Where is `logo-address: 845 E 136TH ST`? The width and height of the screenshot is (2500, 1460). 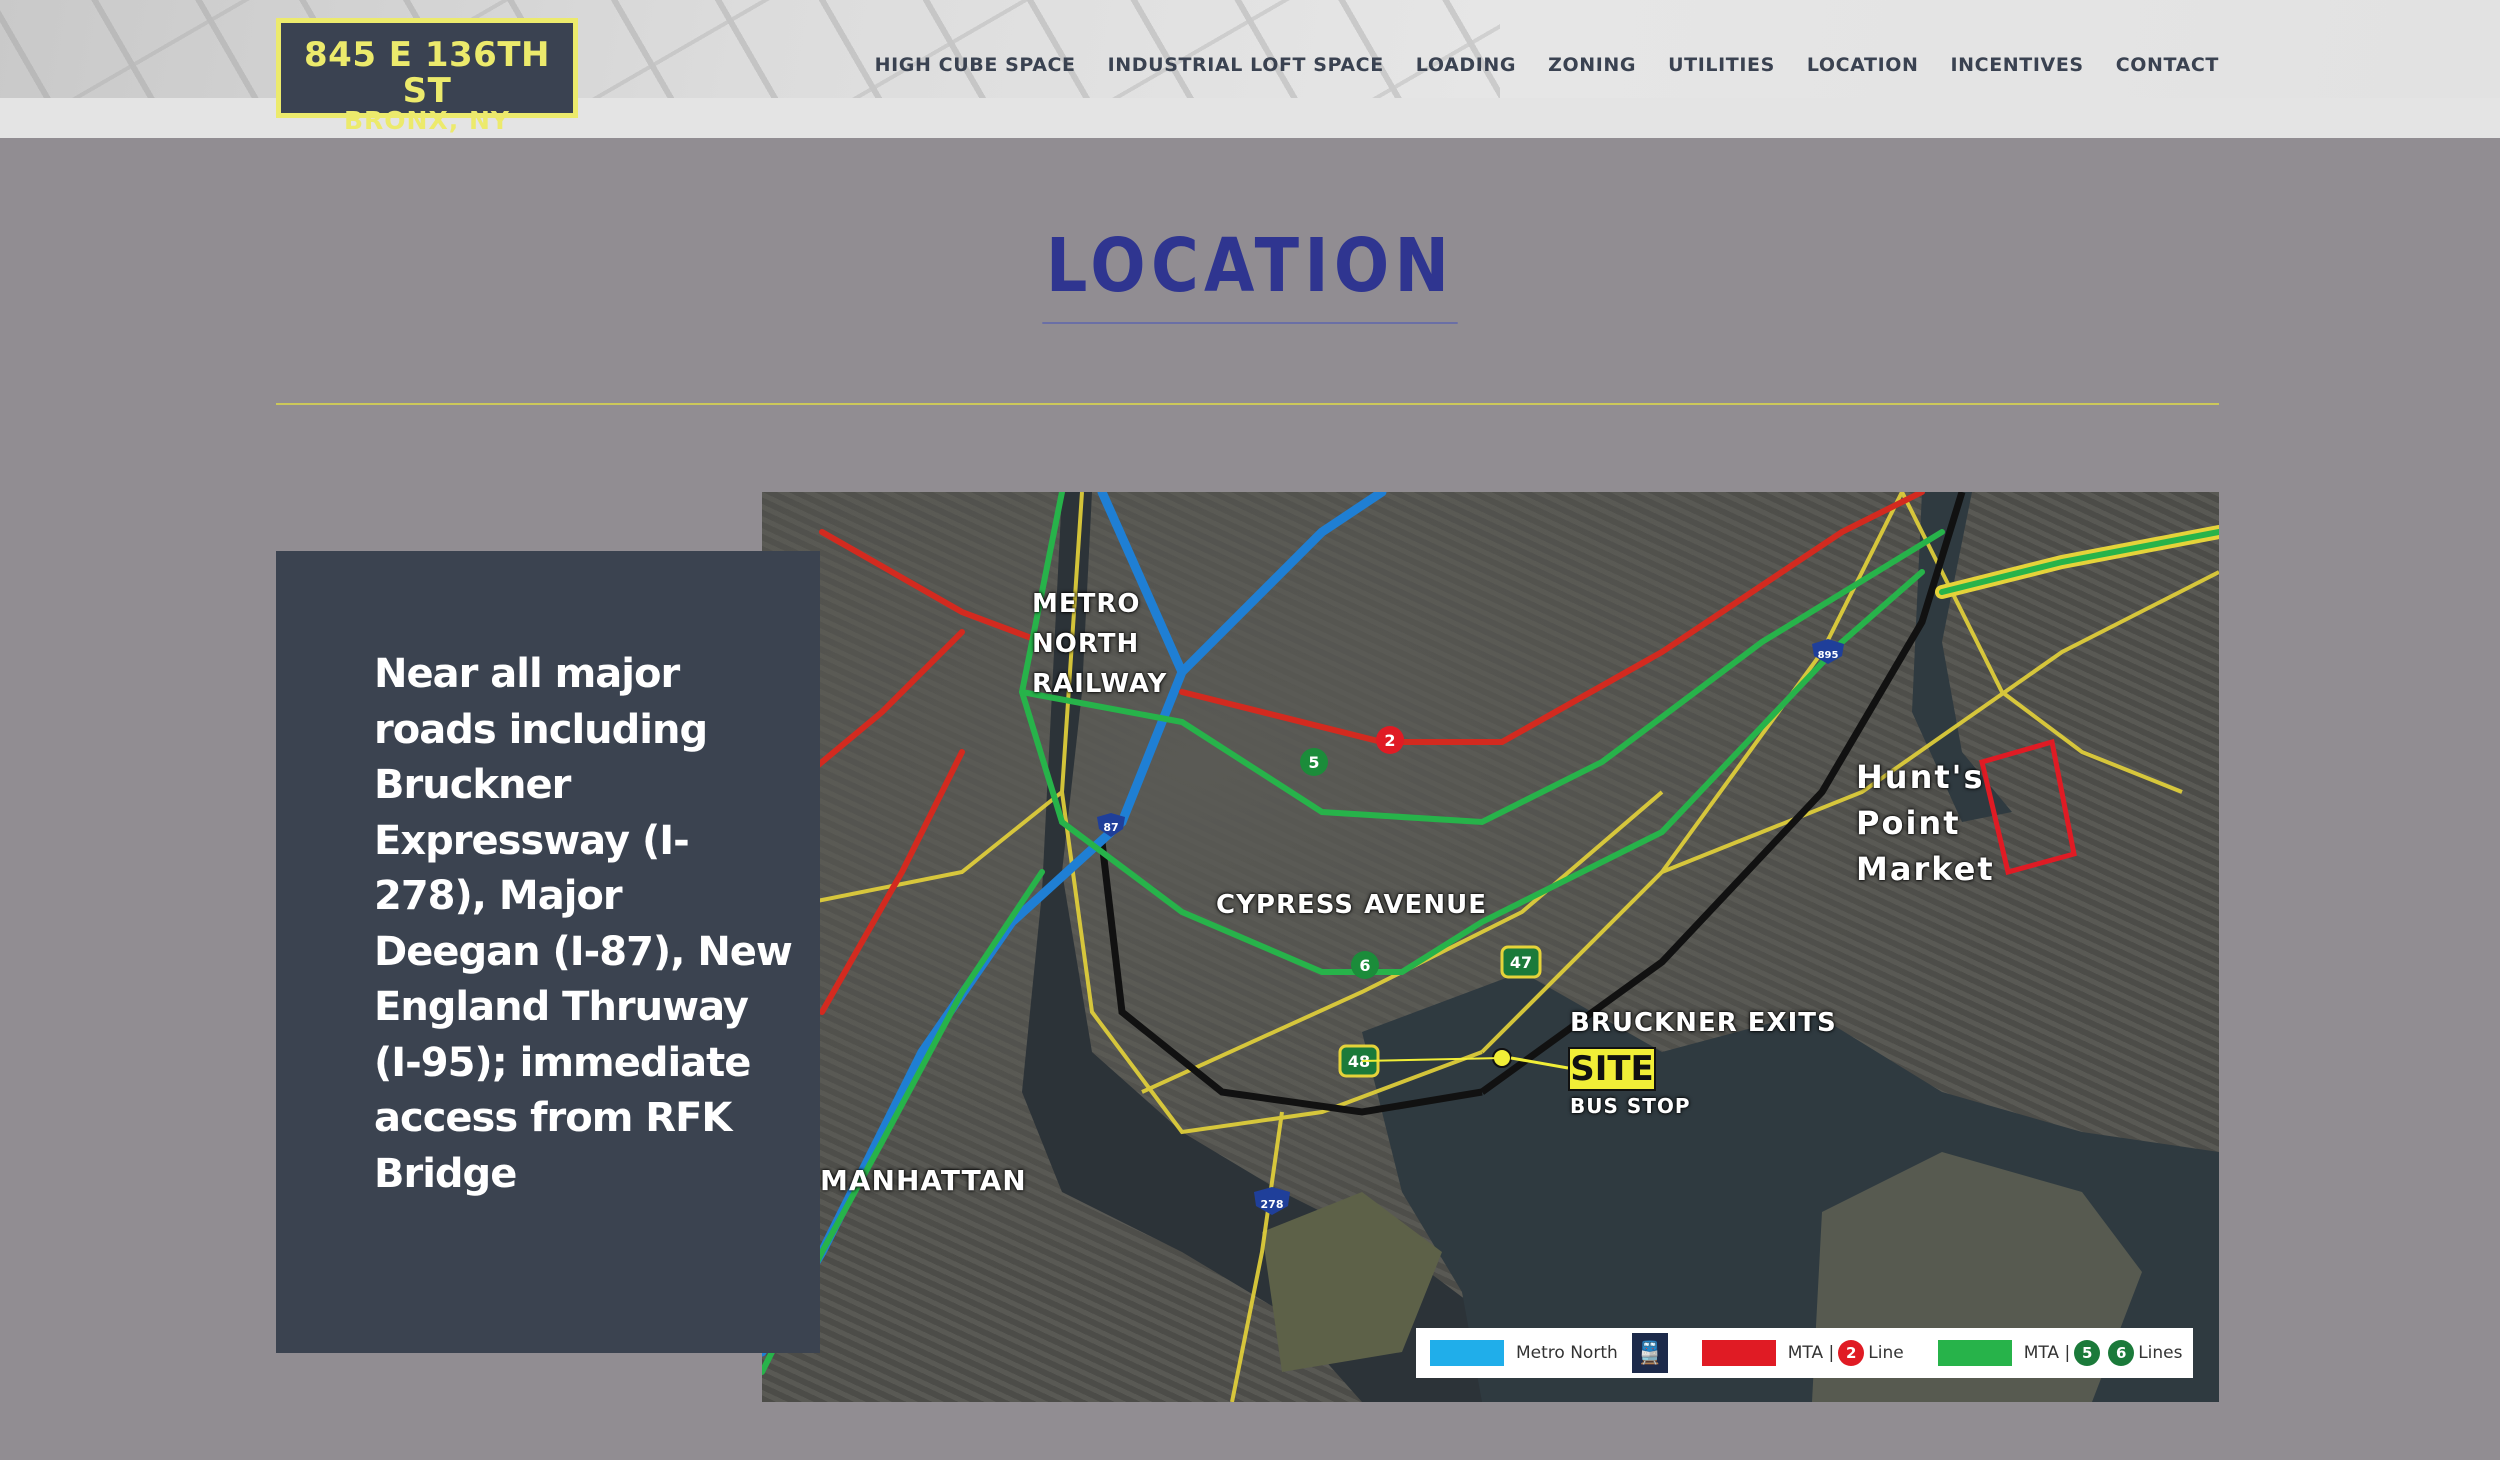
logo-address: 845 E 136TH ST is located at coordinates (427, 73).